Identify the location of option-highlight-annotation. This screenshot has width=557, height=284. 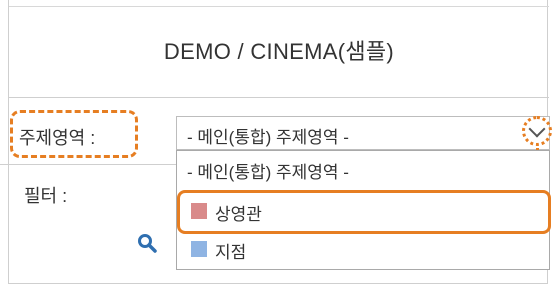
(364, 212).